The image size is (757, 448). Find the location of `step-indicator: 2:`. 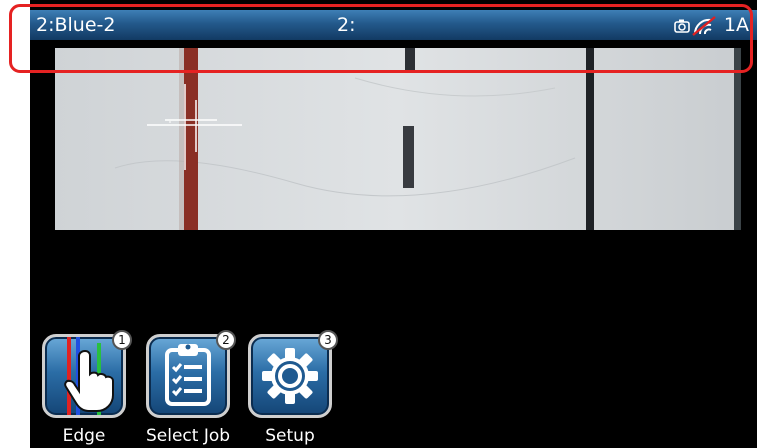

step-indicator: 2: is located at coordinates (346, 25).